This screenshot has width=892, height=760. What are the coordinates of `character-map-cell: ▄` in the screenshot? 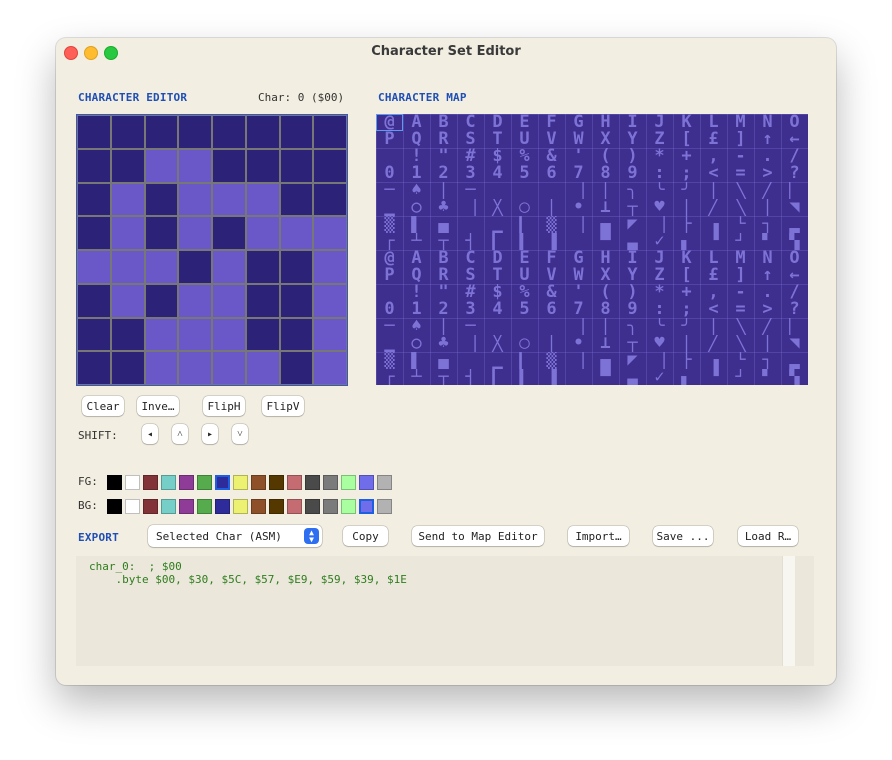 It's located at (605, 224).